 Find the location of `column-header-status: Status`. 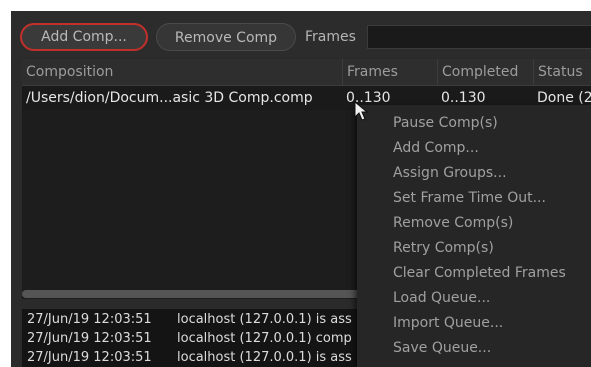

column-header-status: Status is located at coordinates (562, 72).